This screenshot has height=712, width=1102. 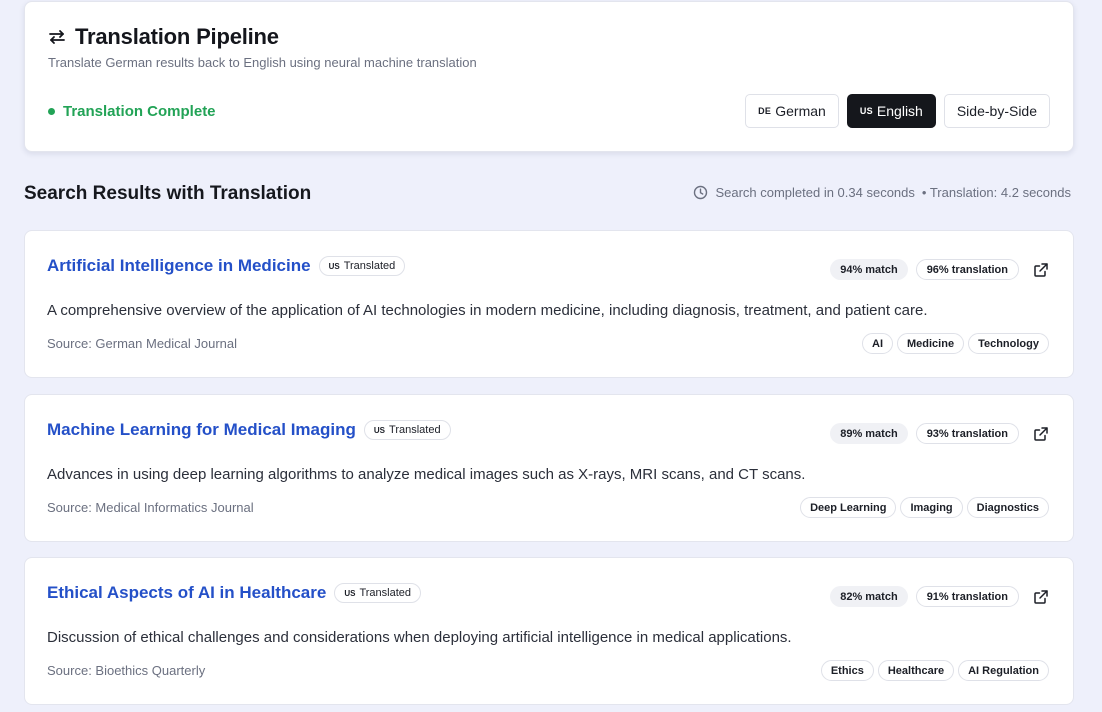 I want to click on tag: Diagnostics, so click(x=1007, y=507).